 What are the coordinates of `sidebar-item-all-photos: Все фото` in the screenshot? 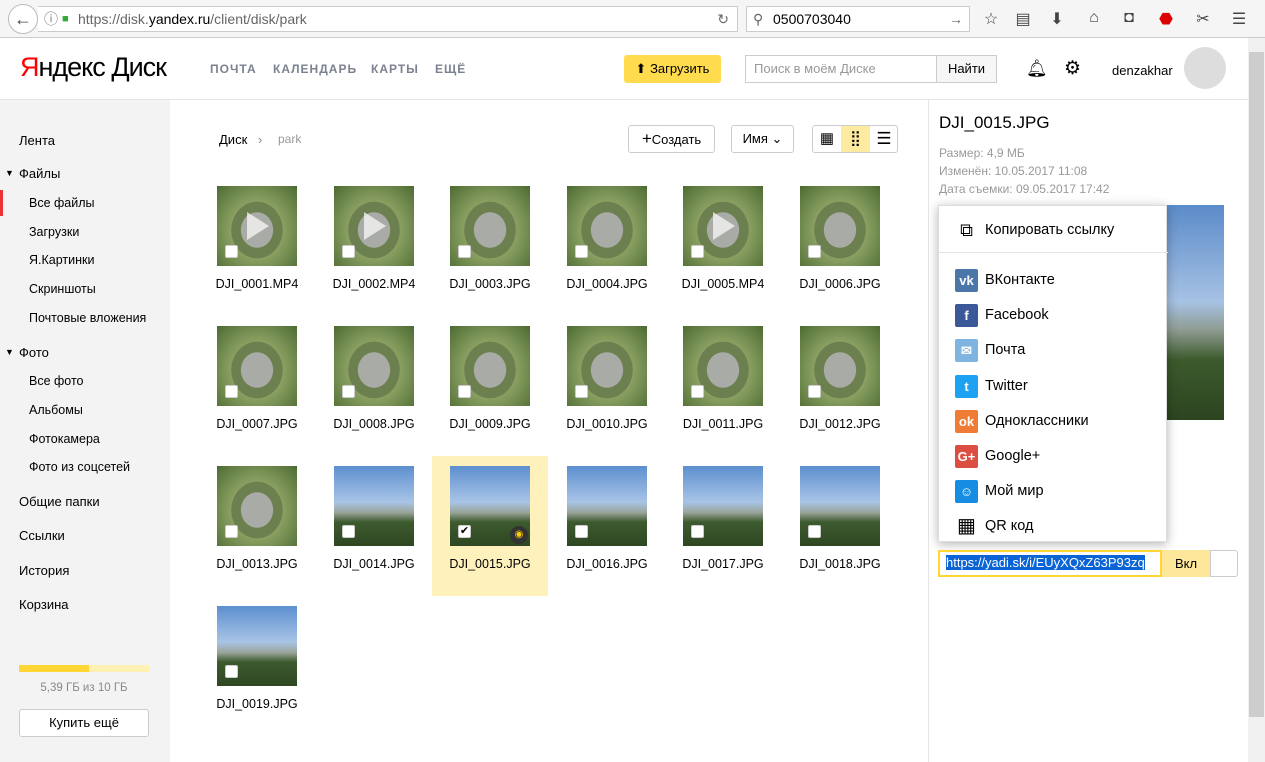 It's located at (56, 381).